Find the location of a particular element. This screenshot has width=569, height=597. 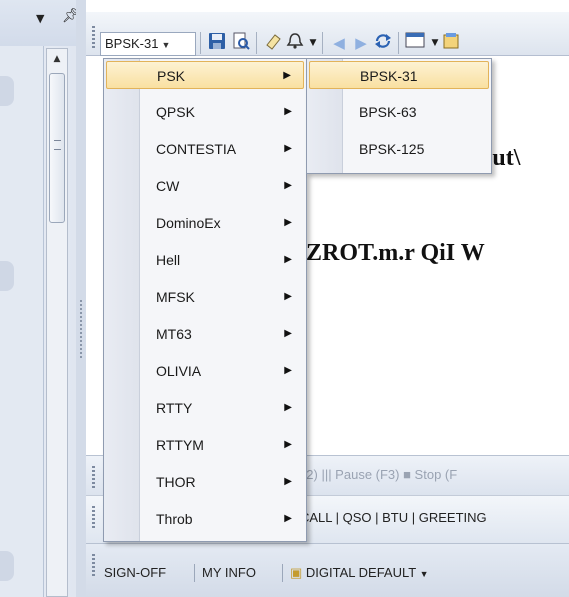

mode-menu-item-cw: CW ▶ is located at coordinates (205, 186).